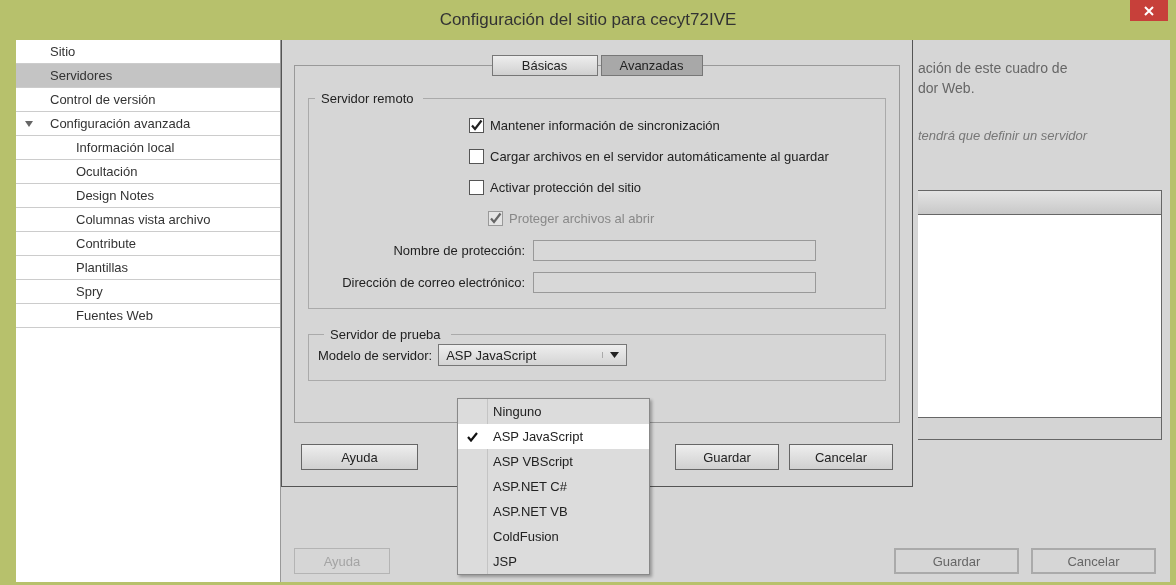 This screenshot has width=1176, height=585. I want to click on sidebar-item: Información local, so click(148, 148).